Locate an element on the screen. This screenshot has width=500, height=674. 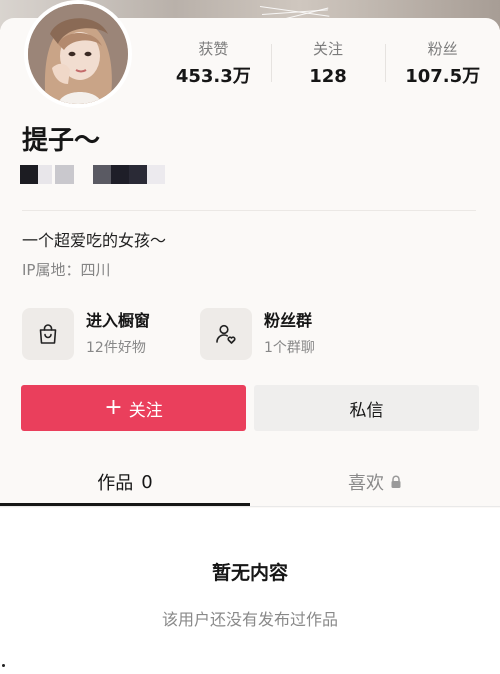
section-divider is located at coordinates (249, 210).